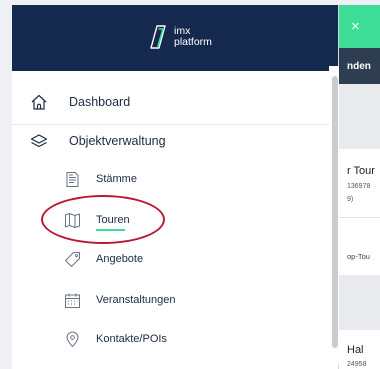  Describe the element at coordinates (72, 300) in the screenshot. I see `calendar-icon` at that location.